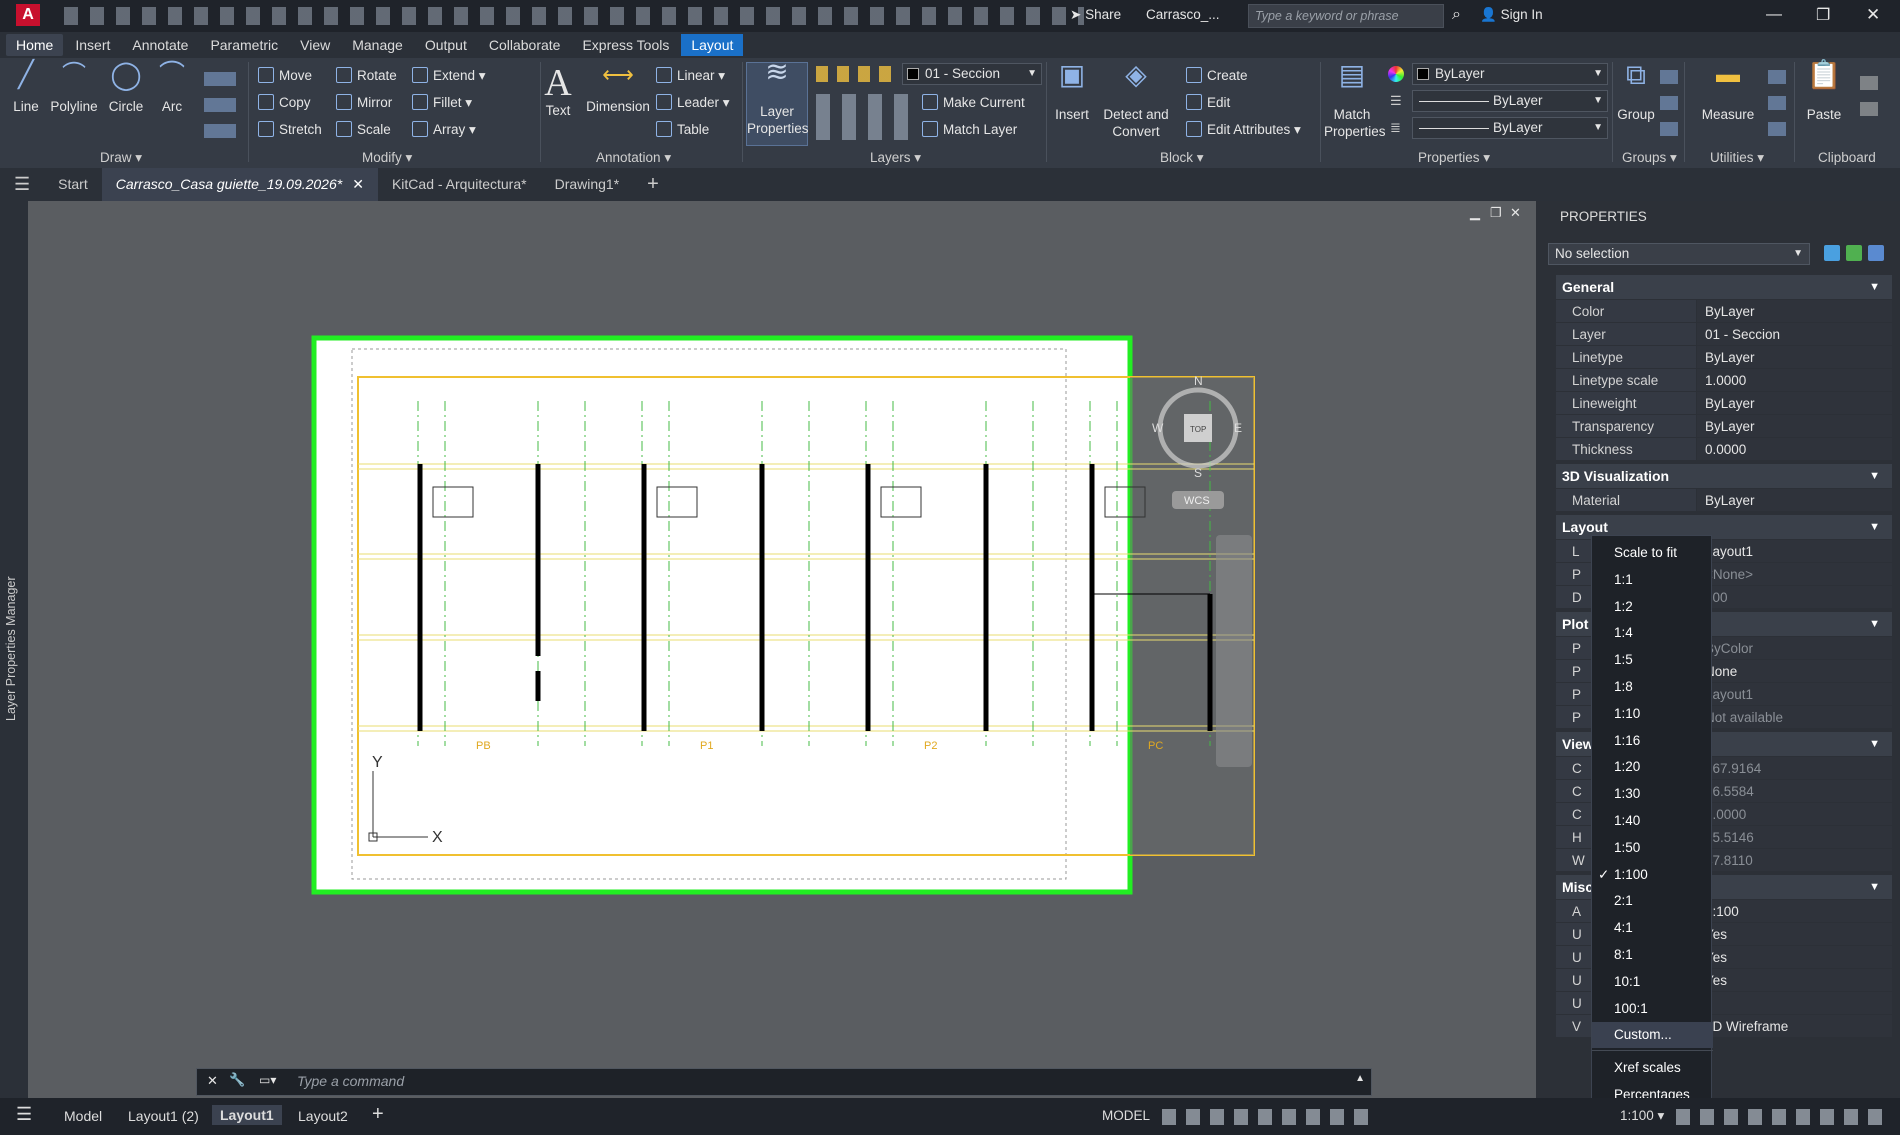  What do you see at coordinates (239, 184) in the screenshot?
I see `tab-active-document: Carrasco_Casa guiette_19.09.2026* ✕` at bounding box center [239, 184].